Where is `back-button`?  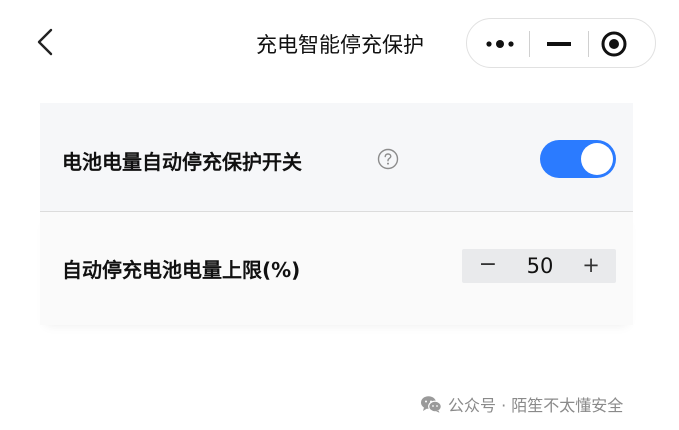 back-button is located at coordinates (46, 42).